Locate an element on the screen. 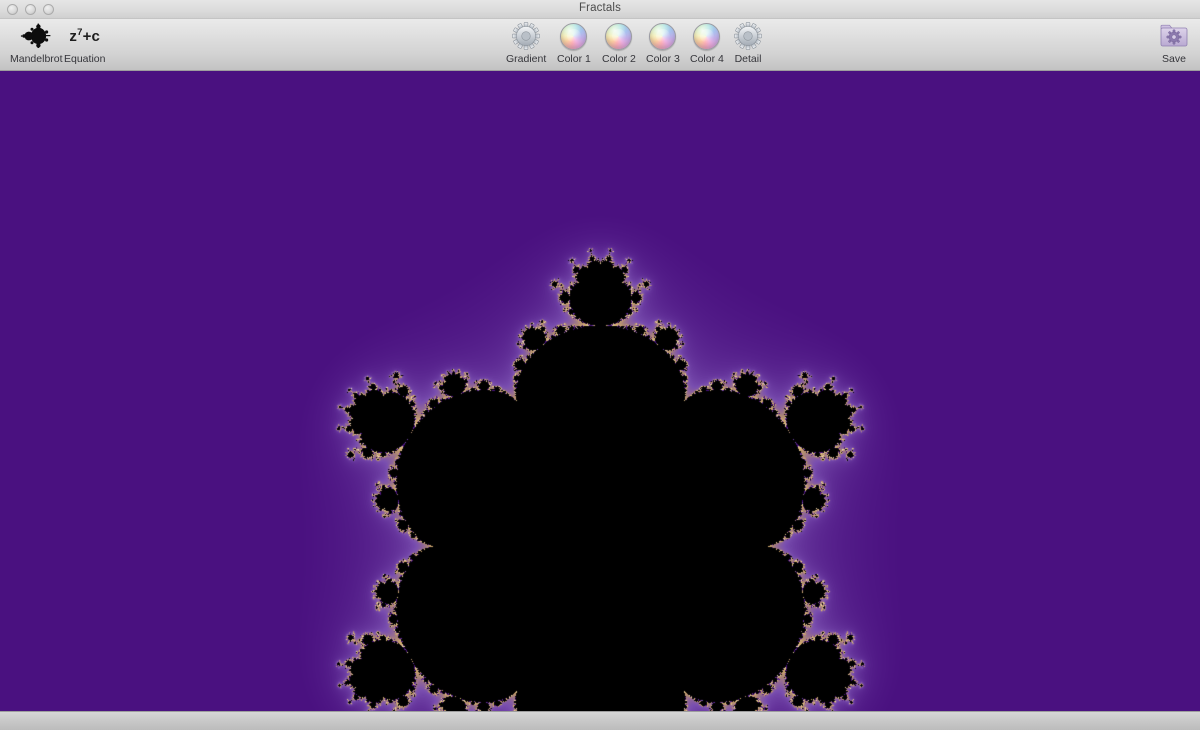 This screenshot has width=1200, height=730. toolbar-label-equation: Equation is located at coordinates (85, 59).